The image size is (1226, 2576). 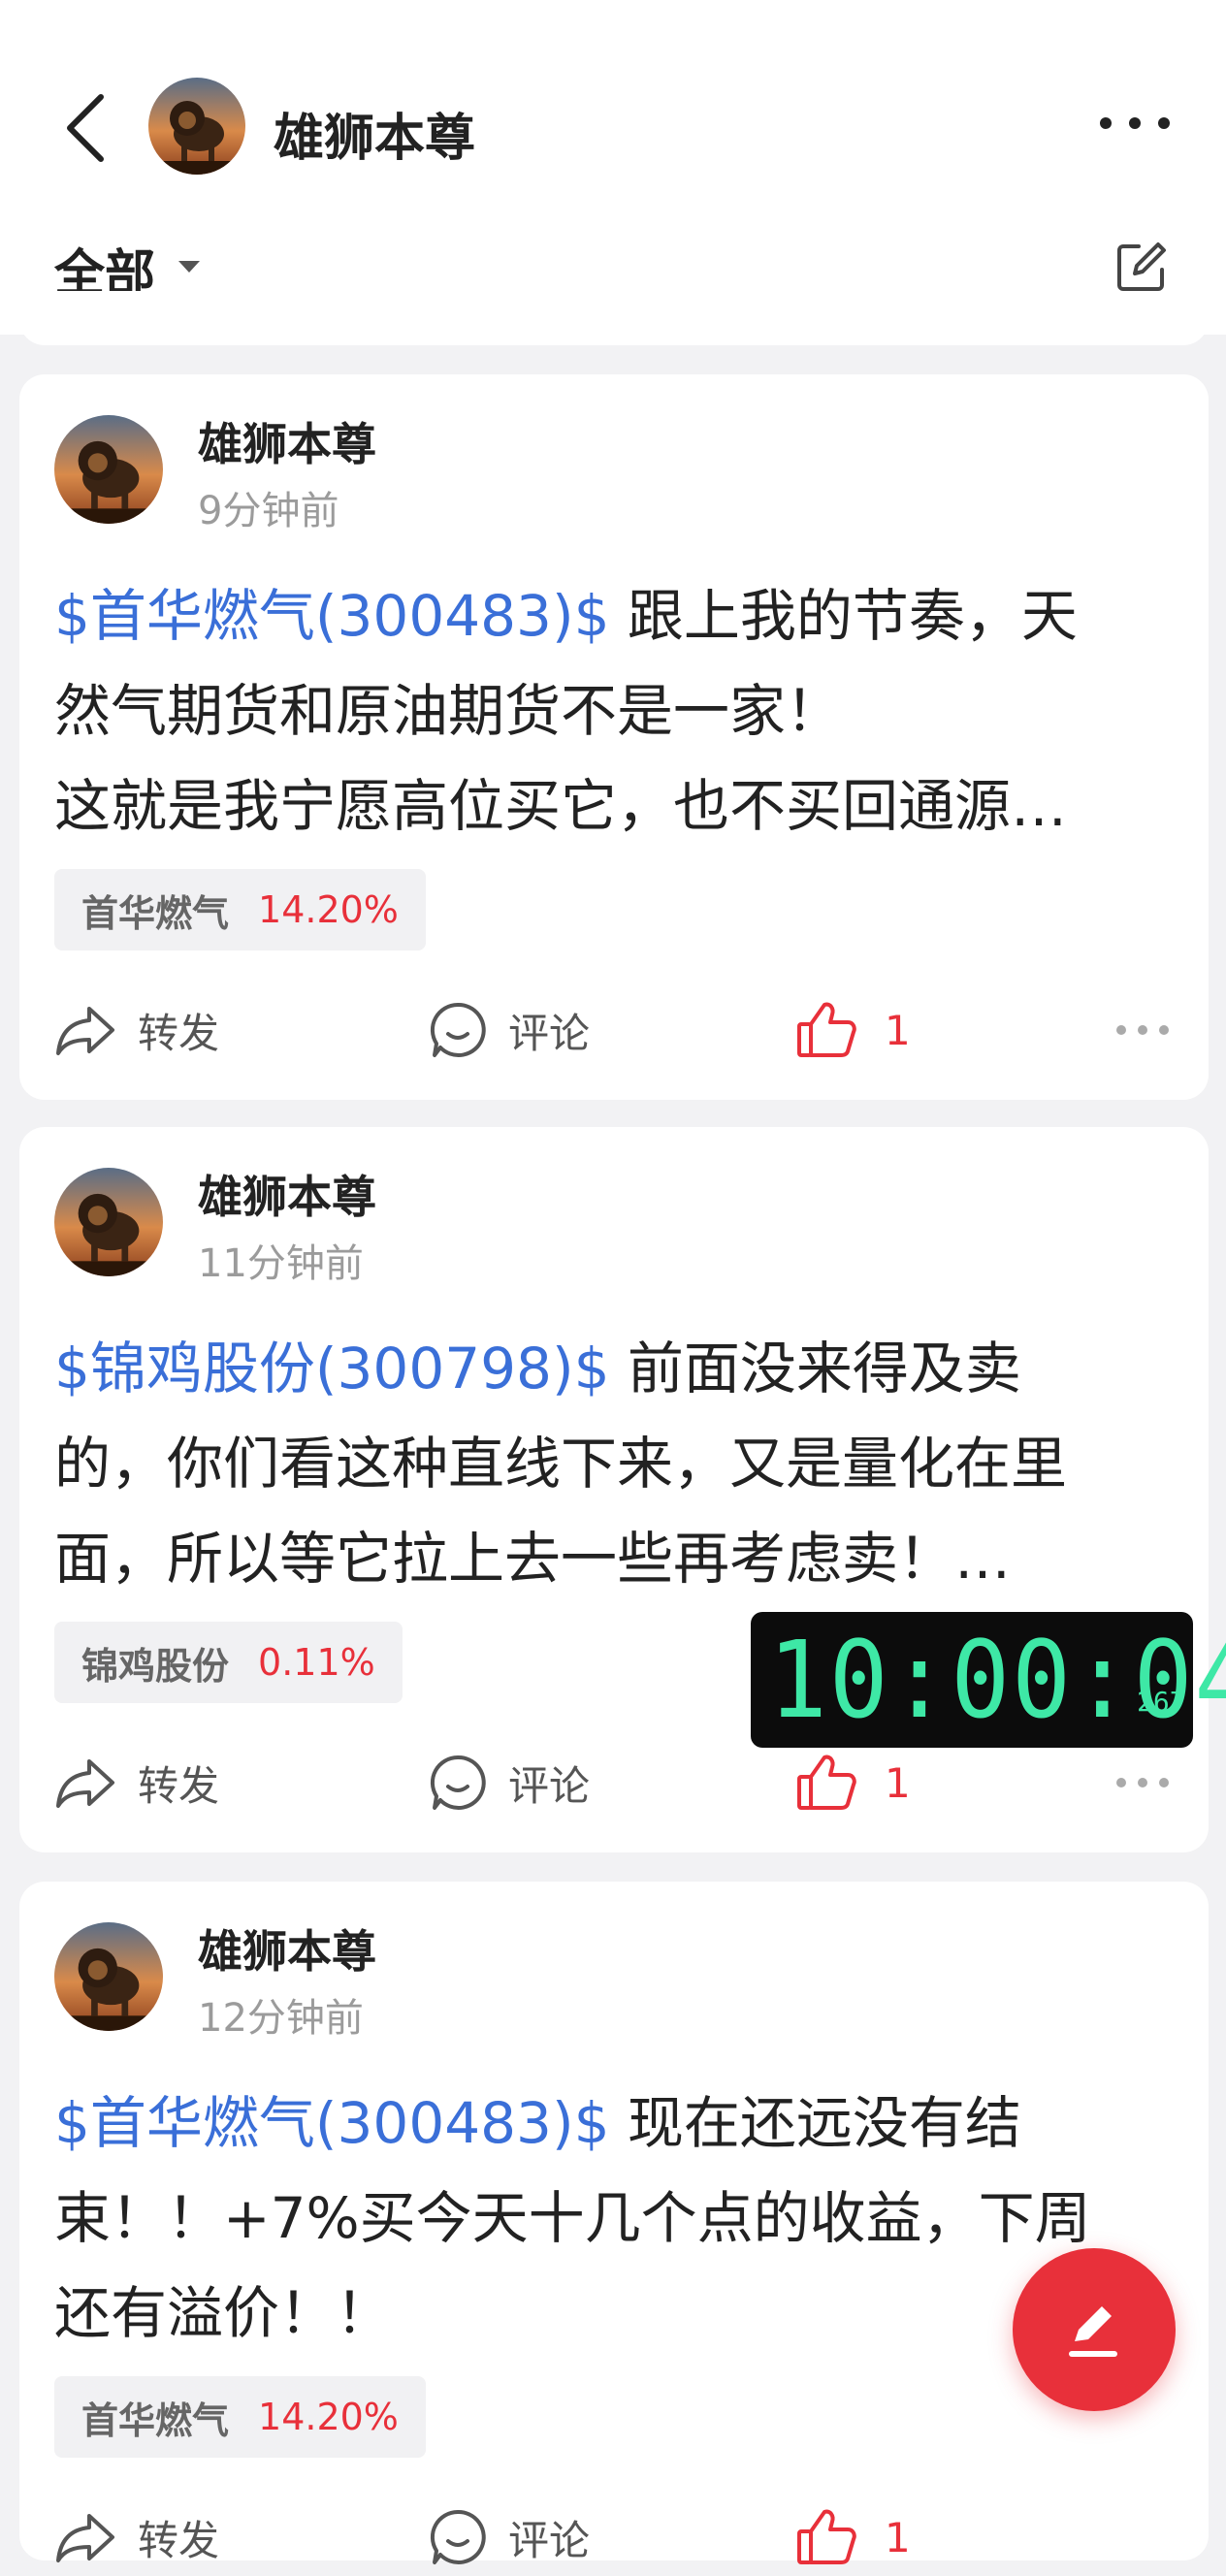 What do you see at coordinates (815, 2123) in the screenshot?
I see `post-text-line: 现在还远没有结` at bounding box center [815, 2123].